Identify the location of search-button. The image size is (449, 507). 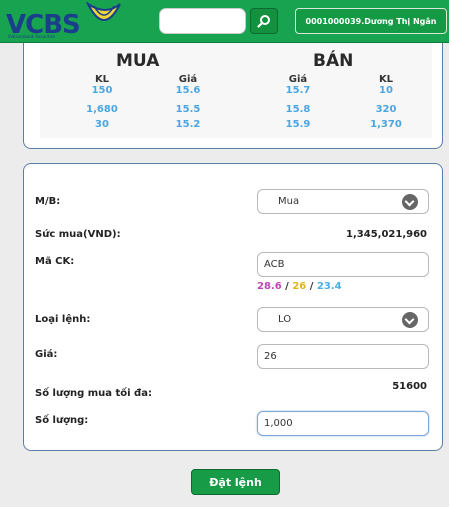
(264, 21).